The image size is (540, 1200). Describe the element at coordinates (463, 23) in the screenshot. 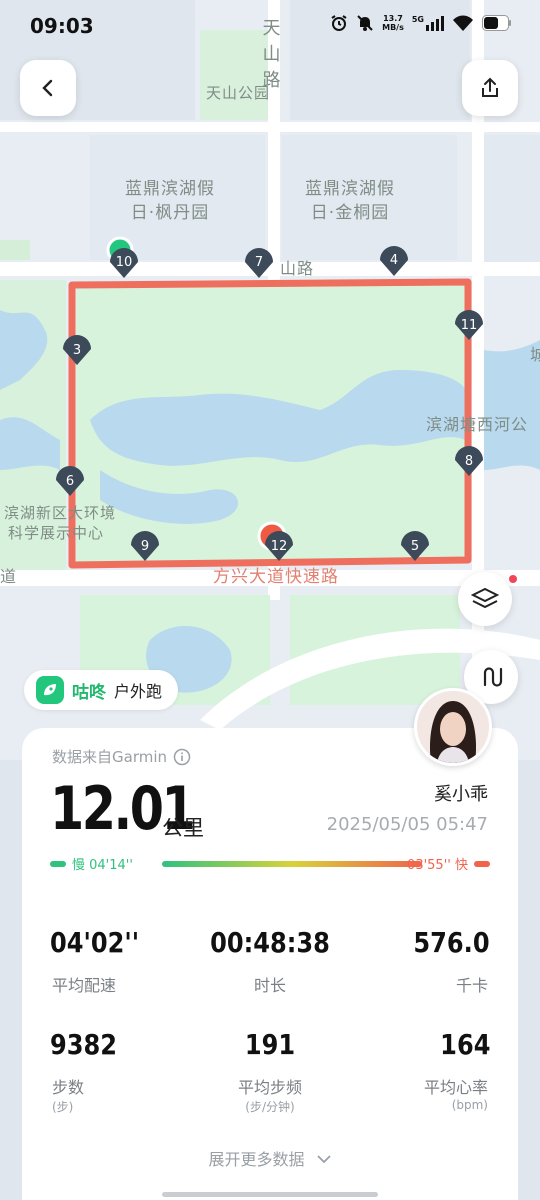

I see `wifi-icon` at that location.